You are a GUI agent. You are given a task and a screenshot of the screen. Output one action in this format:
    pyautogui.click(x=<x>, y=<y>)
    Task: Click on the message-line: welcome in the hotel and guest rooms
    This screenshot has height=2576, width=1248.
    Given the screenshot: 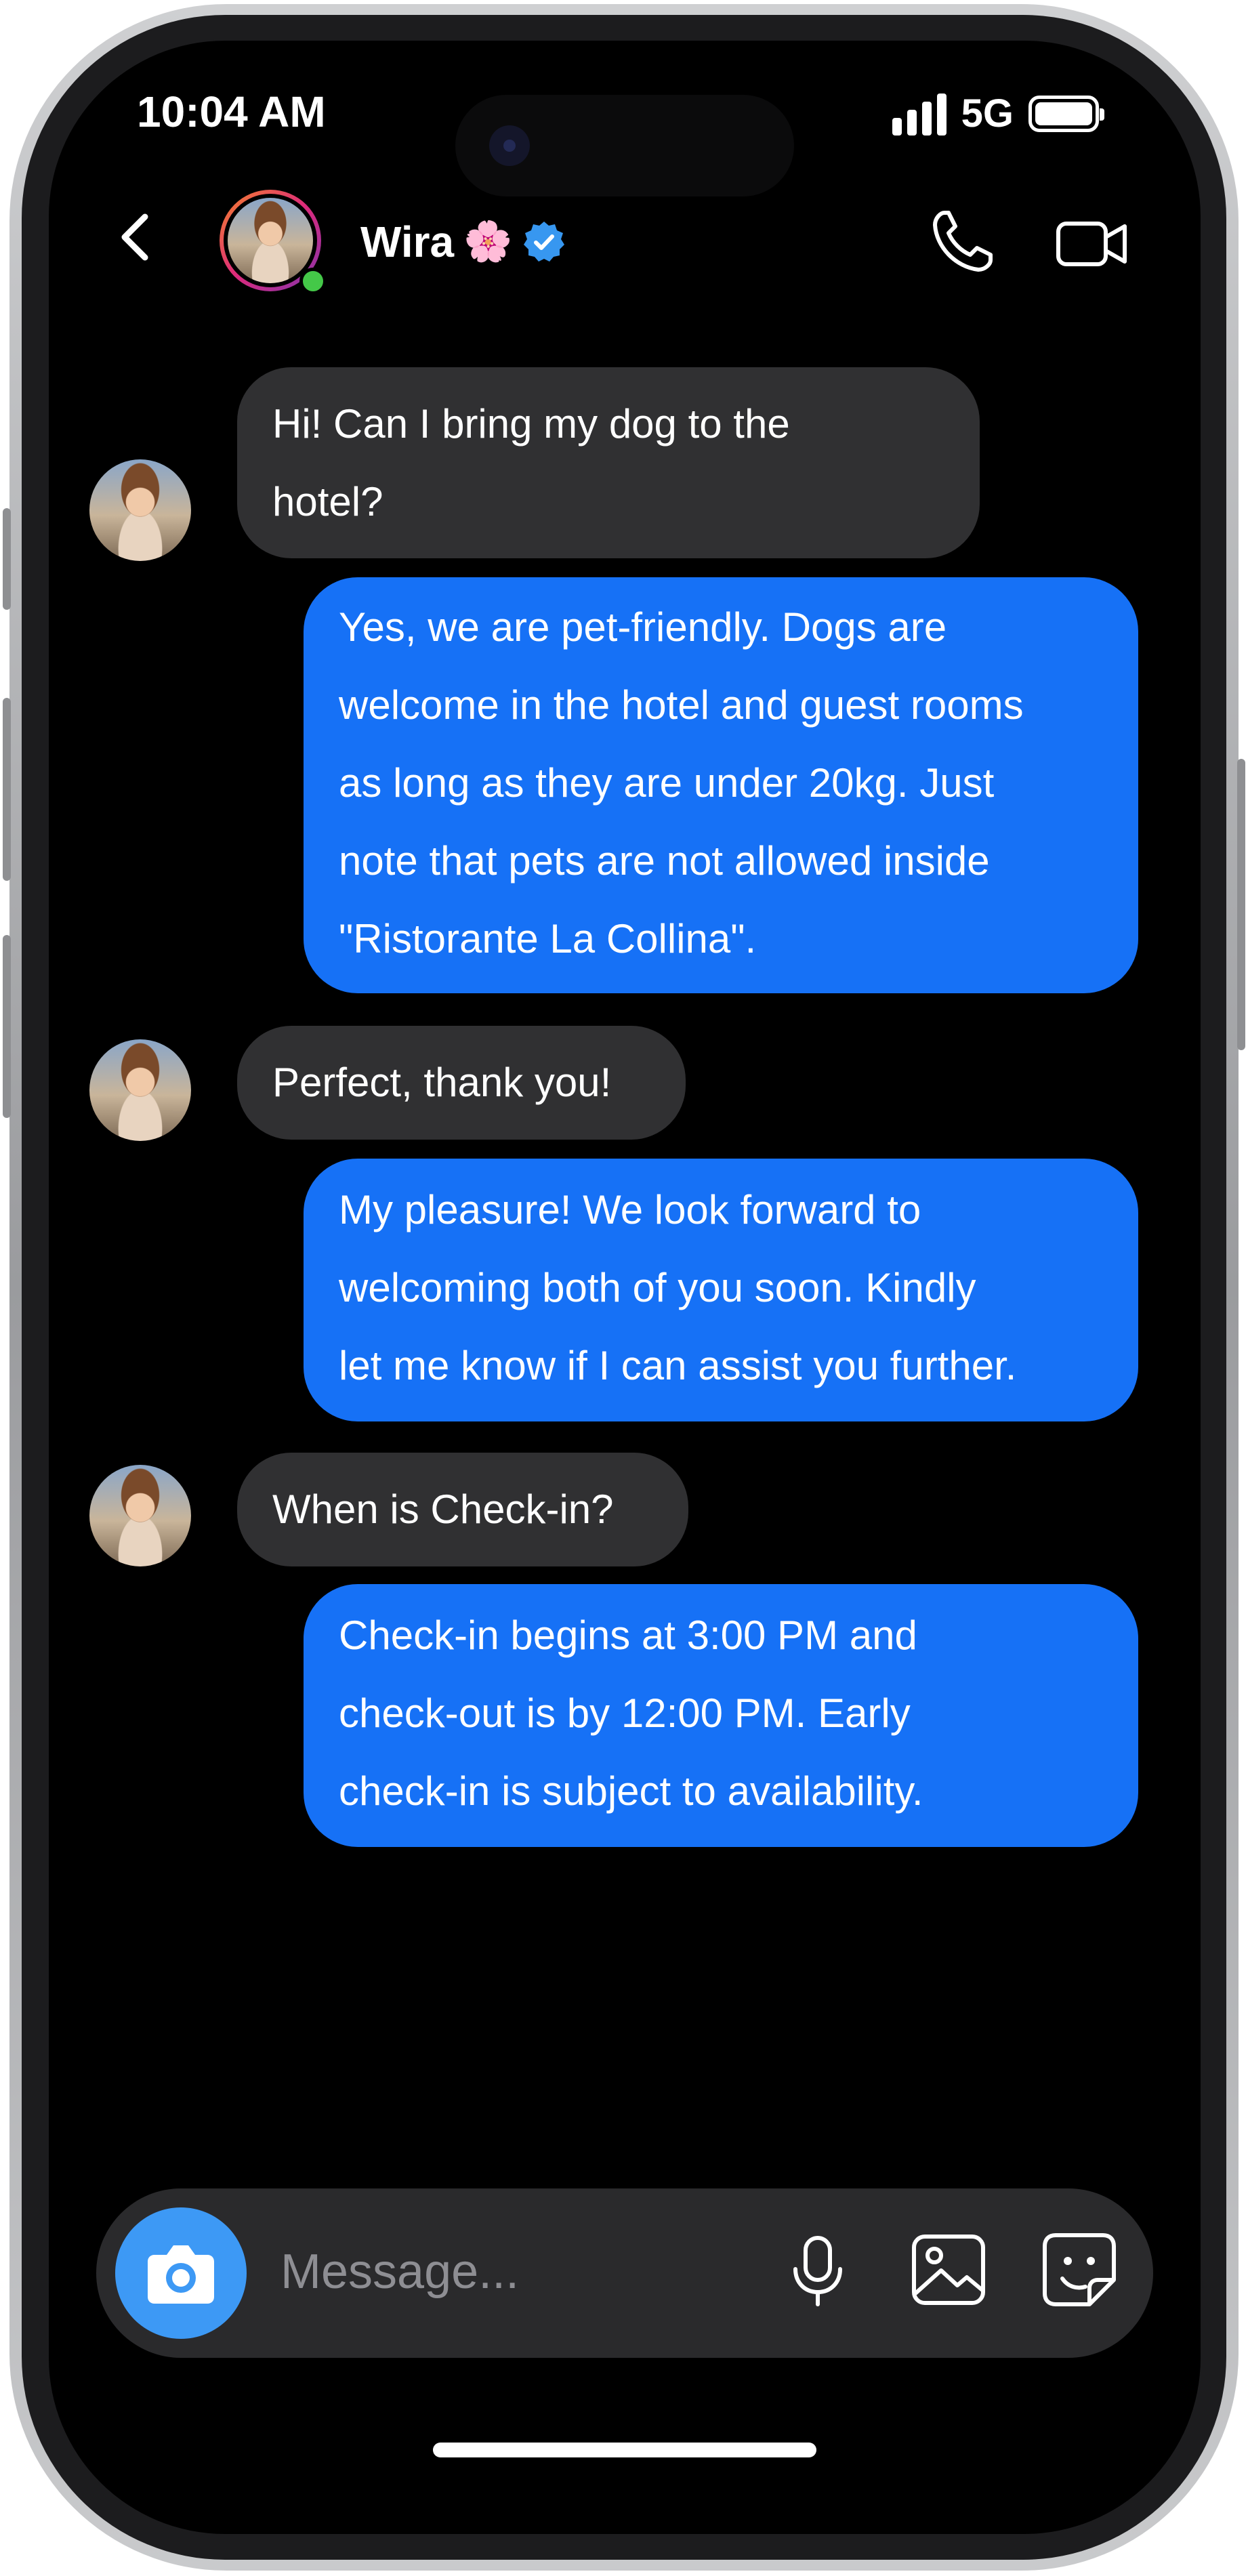 What is the action you would take?
    pyautogui.click(x=681, y=705)
    